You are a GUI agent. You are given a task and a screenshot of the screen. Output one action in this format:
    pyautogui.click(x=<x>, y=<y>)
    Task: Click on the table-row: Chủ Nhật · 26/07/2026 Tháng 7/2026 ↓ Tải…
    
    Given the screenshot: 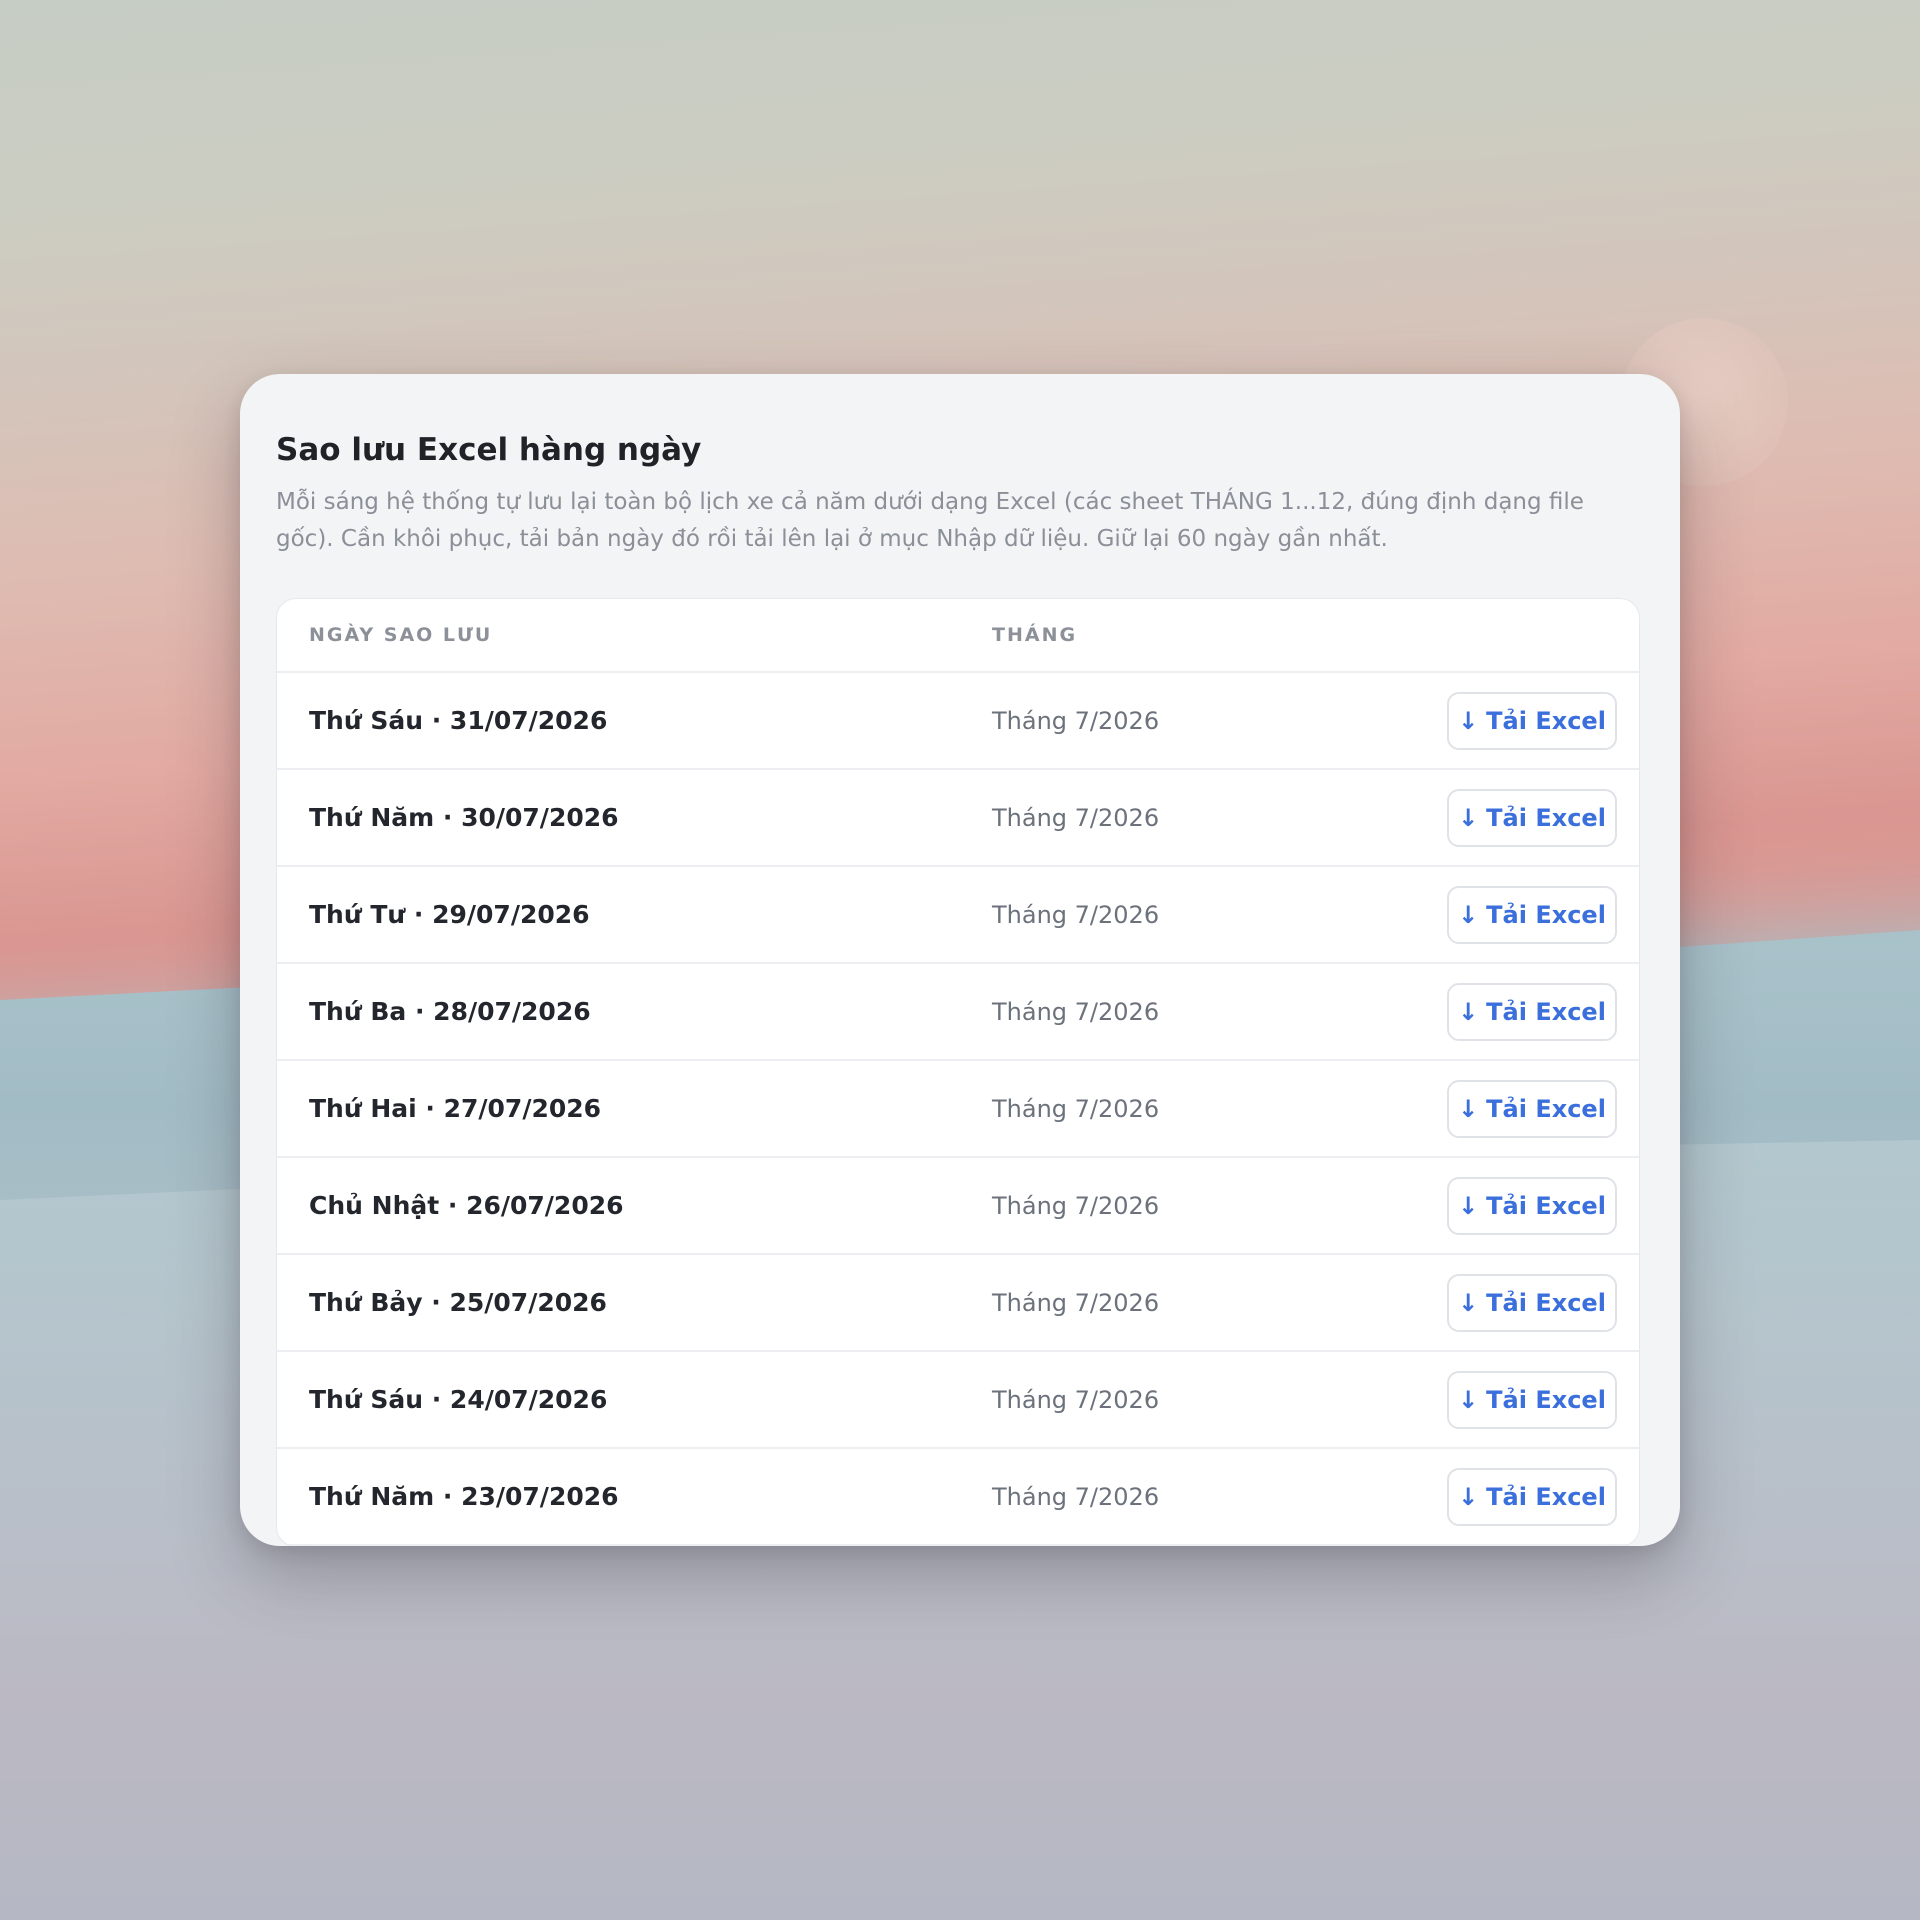 What is the action you would take?
    pyautogui.click(x=958, y=1206)
    